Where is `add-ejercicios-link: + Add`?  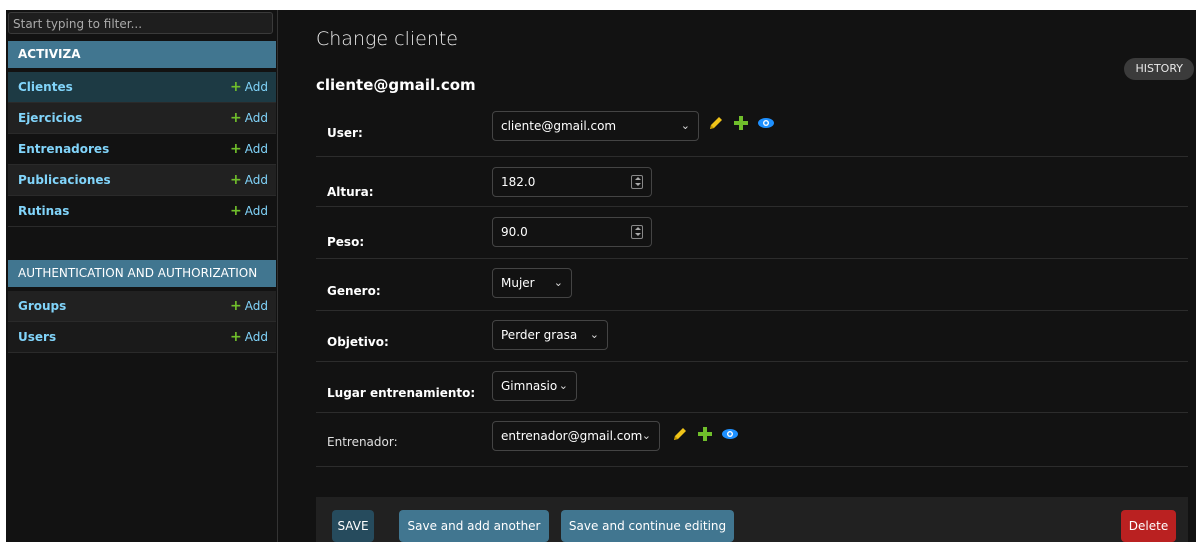
add-ejercicios-link: + Add is located at coordinates (249, 118).